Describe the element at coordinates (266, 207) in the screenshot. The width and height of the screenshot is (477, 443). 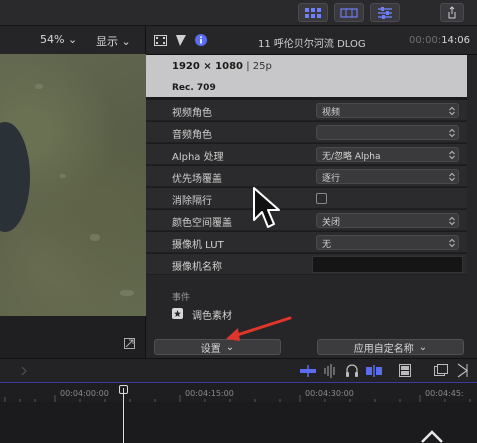
I see `mouse-cursor-icon` at that location.